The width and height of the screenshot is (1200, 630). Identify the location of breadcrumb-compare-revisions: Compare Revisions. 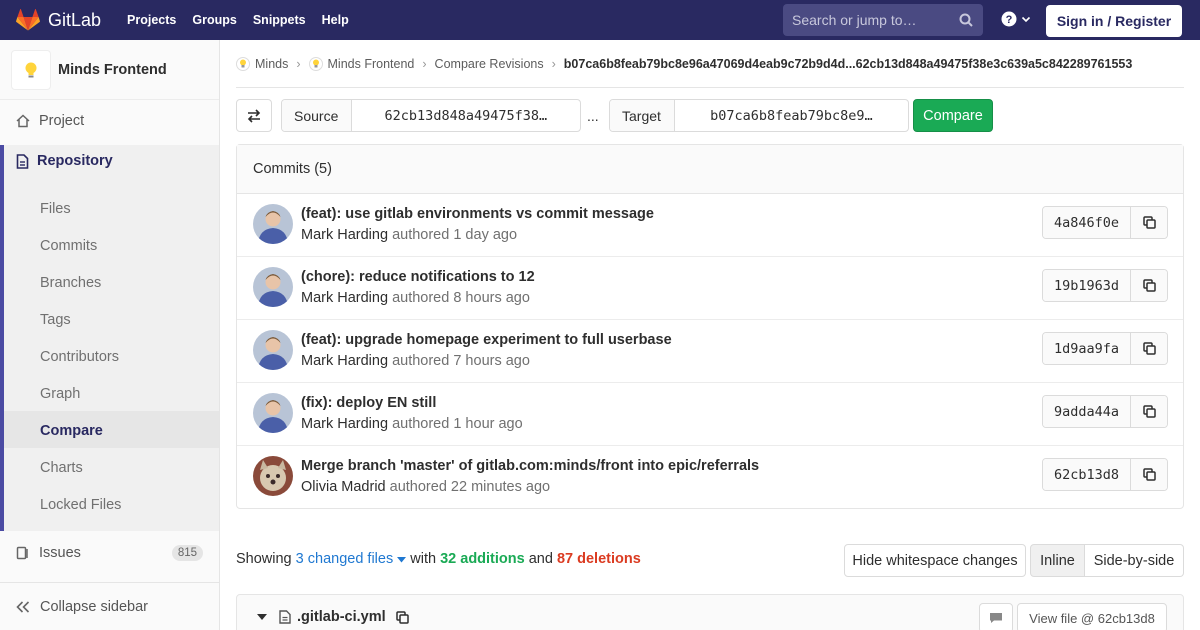
(489, 64).